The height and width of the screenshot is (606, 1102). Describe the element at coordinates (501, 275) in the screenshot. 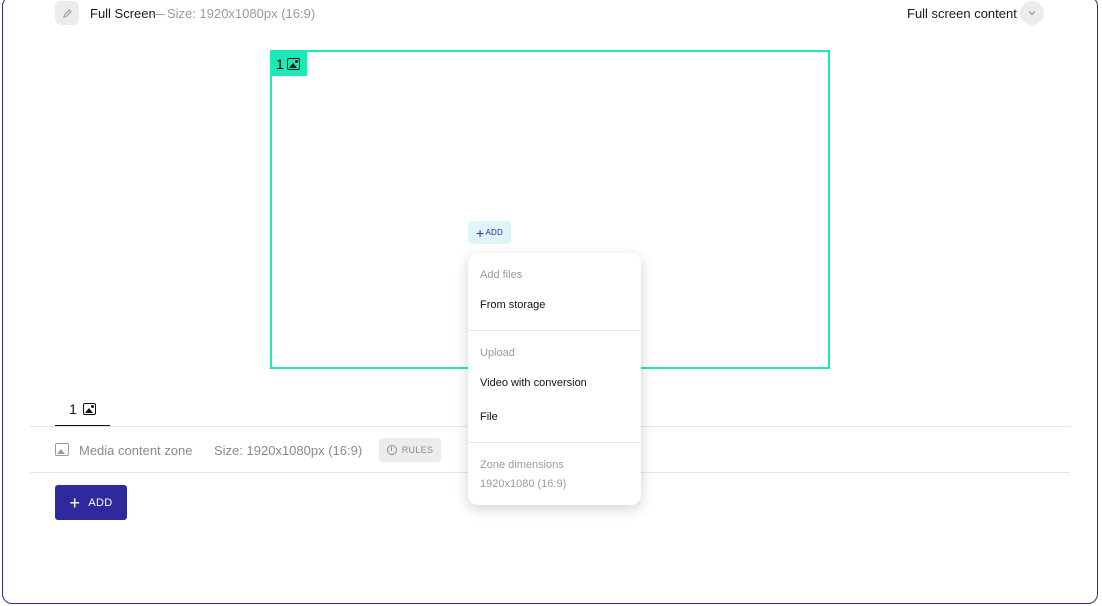

I see `menu-section-add-files: Add files` at that location.